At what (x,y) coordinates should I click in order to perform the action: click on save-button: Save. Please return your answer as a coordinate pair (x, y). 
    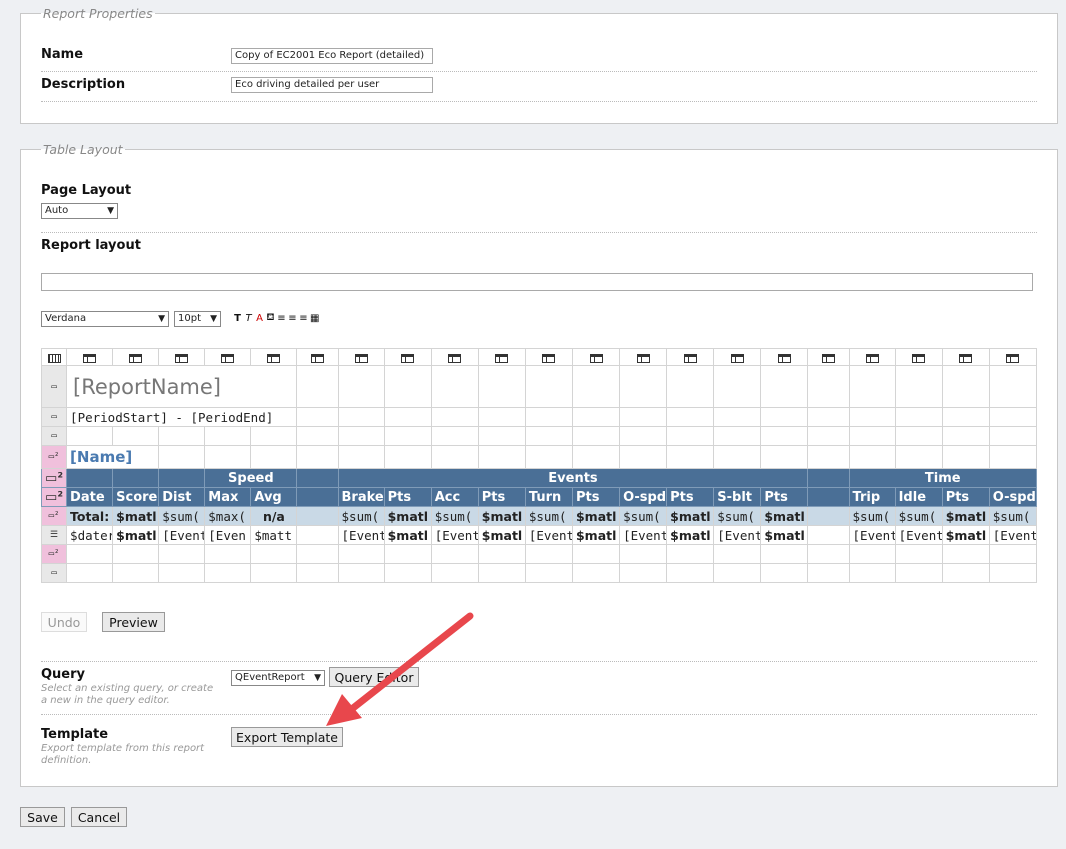
    Looking at the image, I should click on (42, 817).